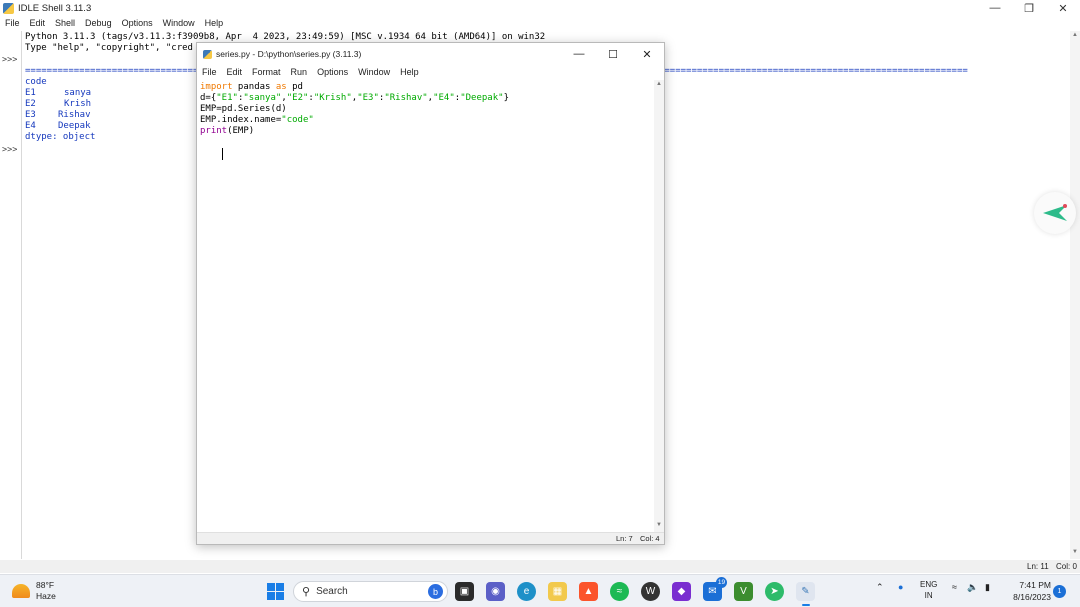 Image resolution: width=1080 pixels, height=607 pixels. I want to click on shell-menu-window: Window, so click(179, 23).